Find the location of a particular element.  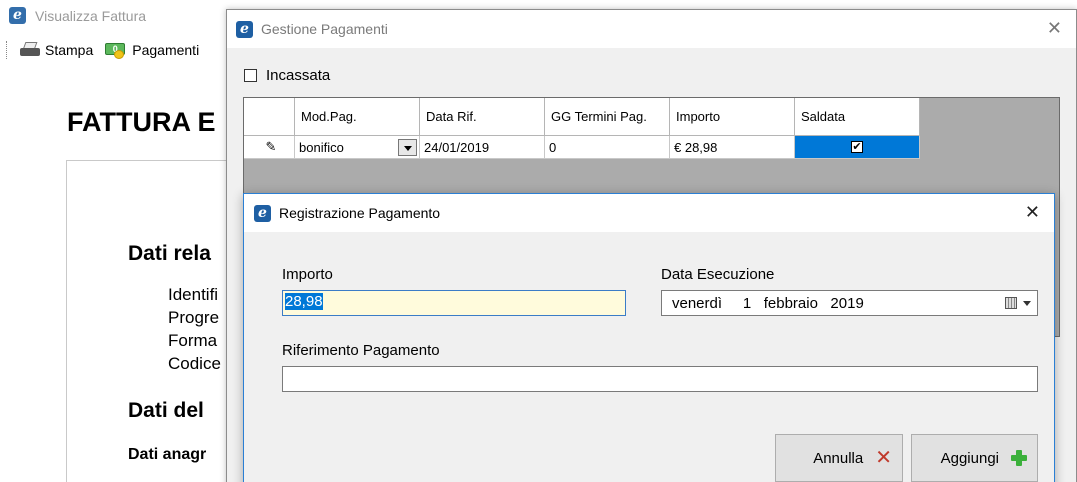

plus-icon is located at coordinates (1019, 458).